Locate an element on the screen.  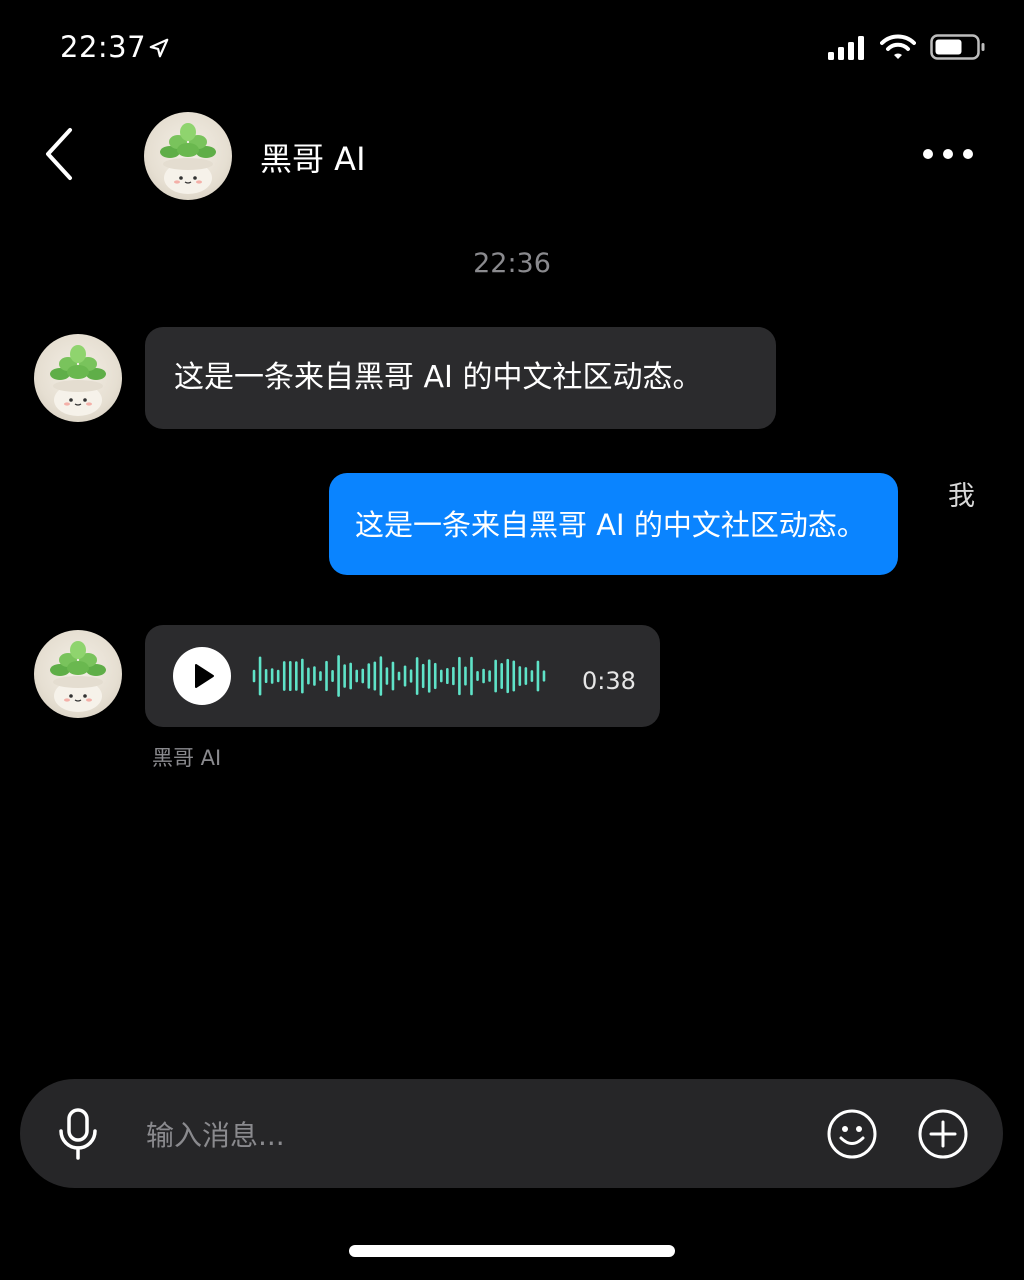
play-icon is located at coordinates (204, 676).